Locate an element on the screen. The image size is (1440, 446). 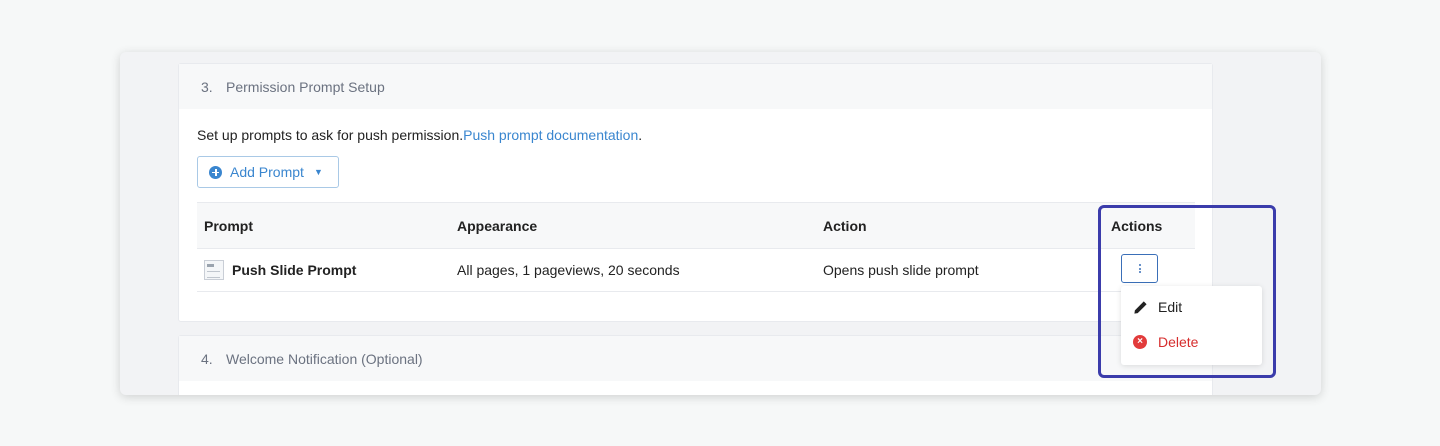
table-header: Prompt Appearance Action Actions is located at coordinates (696, 225).